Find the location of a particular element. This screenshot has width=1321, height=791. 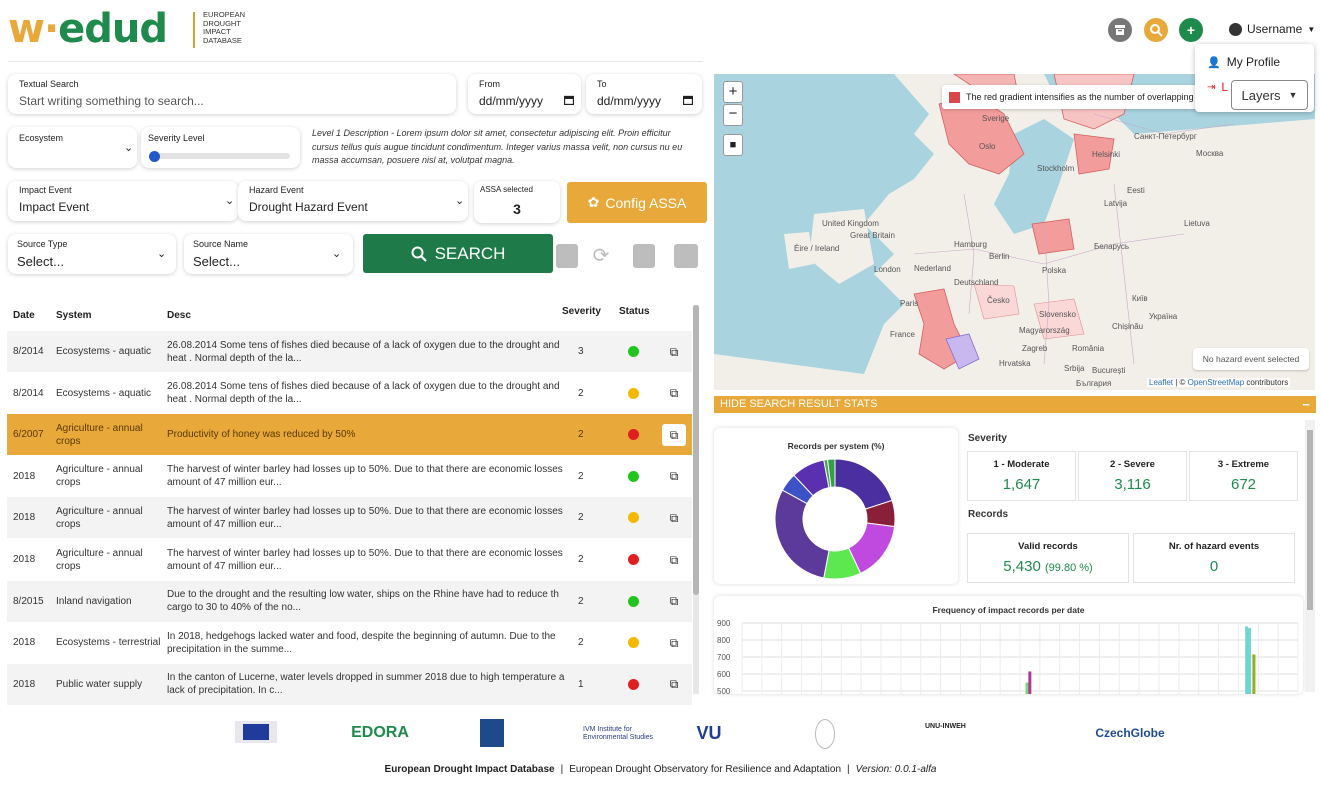

severity-moderate-value: 1,647 is located at coordinates (1021, 484).